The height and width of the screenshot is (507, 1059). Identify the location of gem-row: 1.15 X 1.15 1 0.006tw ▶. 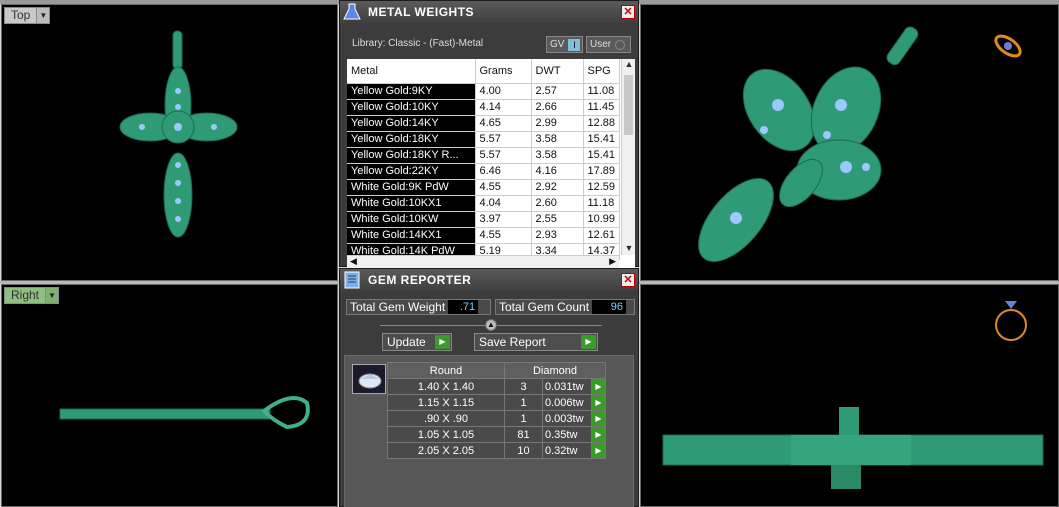
(496, 402).